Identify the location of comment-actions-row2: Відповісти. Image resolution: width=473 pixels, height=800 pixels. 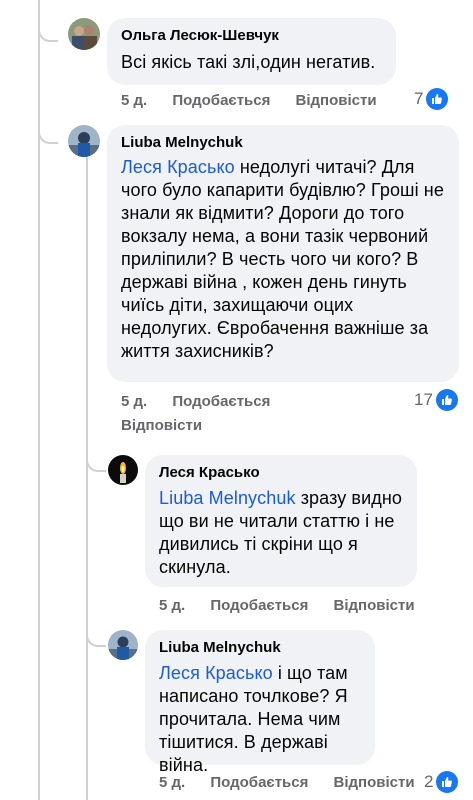
(172, 426).